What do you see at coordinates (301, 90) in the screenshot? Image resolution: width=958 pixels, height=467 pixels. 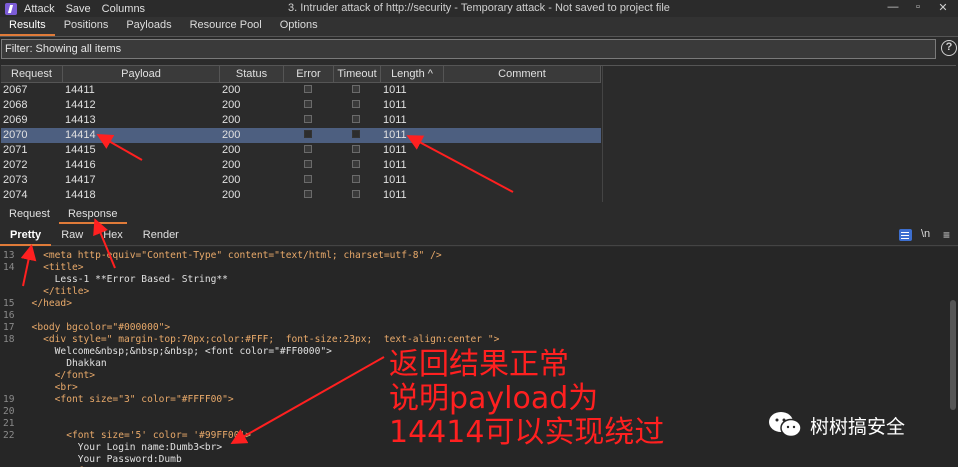 I see `table-row: 2067 14411 200 1011` at bounding box center [301, 90].